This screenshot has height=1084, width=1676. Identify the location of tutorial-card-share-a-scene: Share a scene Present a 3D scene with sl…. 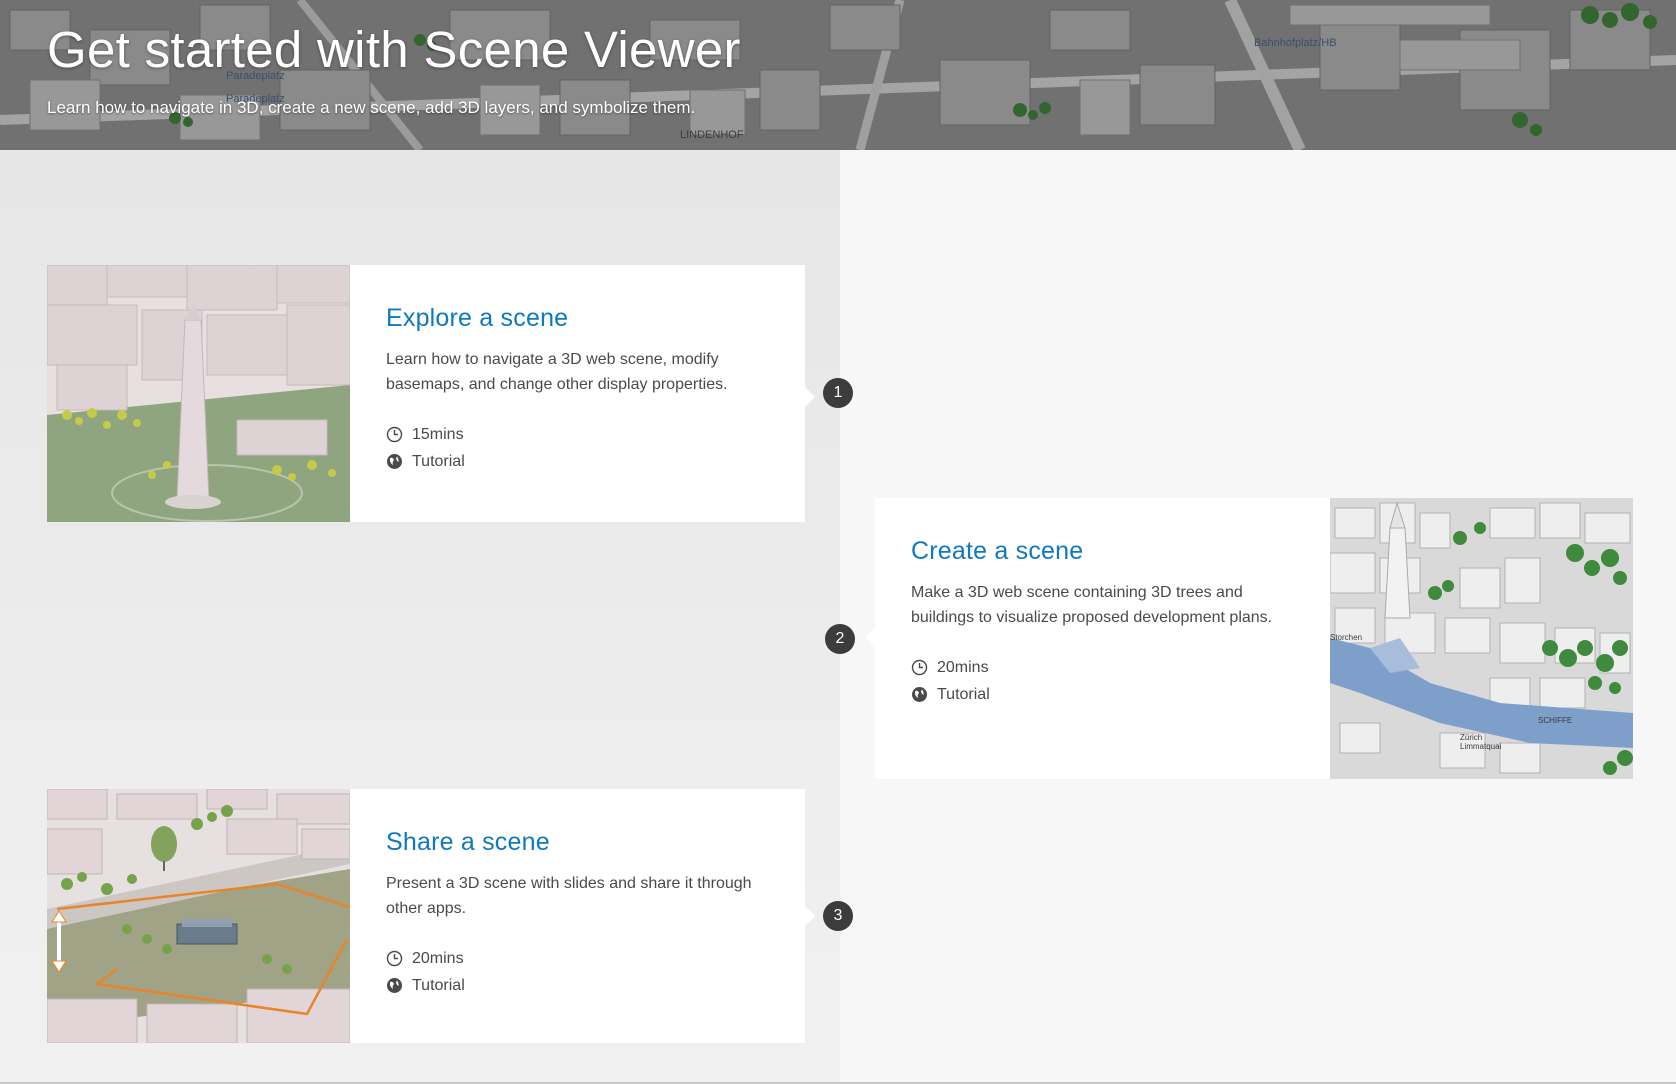
(431, 916).